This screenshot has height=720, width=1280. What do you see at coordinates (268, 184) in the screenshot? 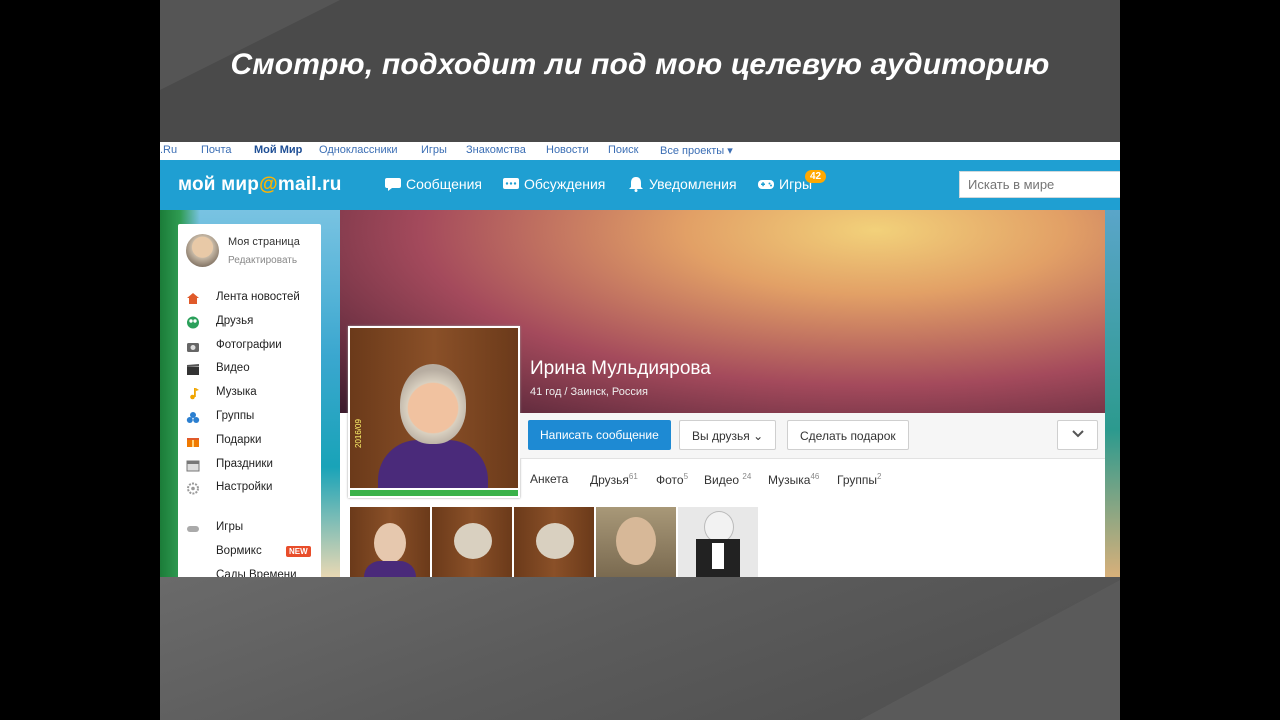
I see `logo-at: @` at bounding box center [268, 184].